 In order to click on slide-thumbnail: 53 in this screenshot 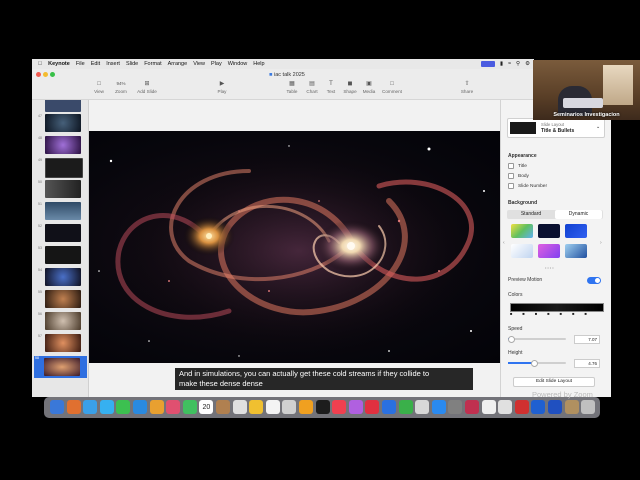, I will do `click(61, 255)`.